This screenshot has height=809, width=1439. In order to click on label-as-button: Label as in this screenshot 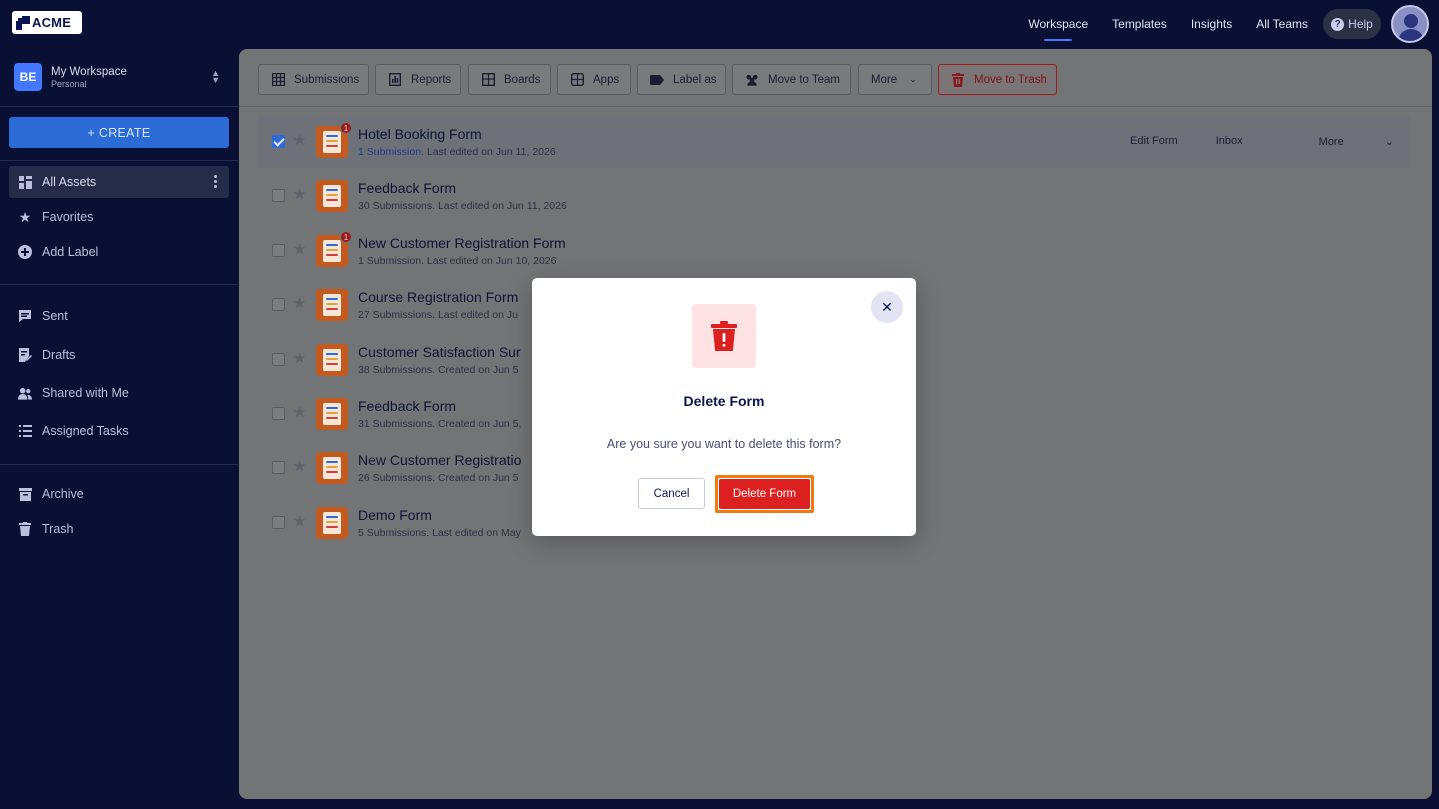, I will do `click(681, 79)`.